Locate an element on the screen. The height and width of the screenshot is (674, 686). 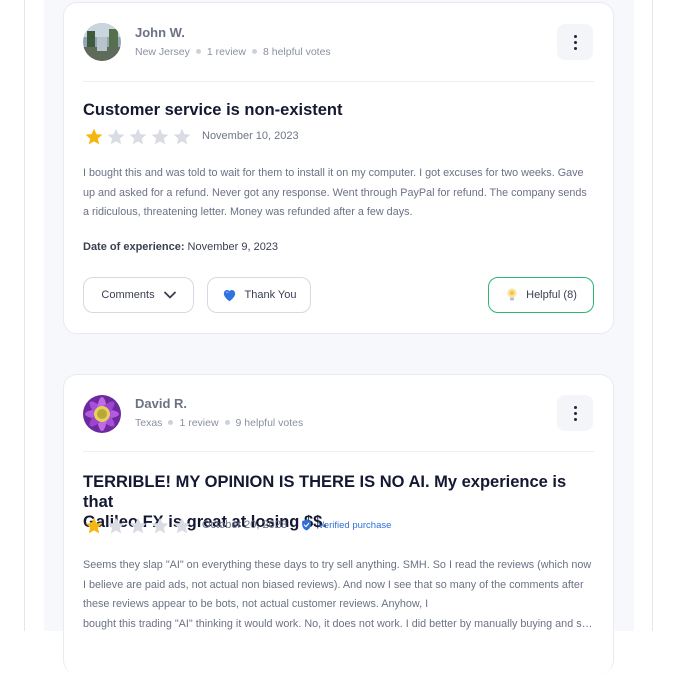
review-date: November 10, 2023 is located at coordinates (250, 136).